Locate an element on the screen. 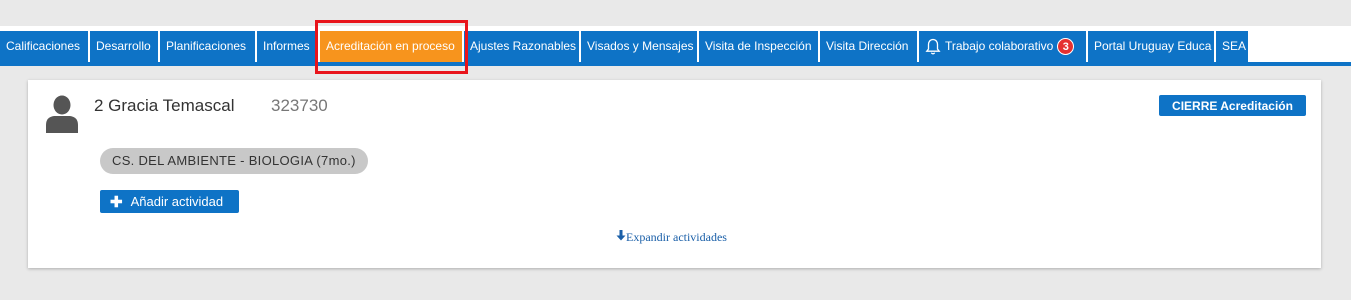  subject-pill: CS. DEL AMBIENTE - BIOLOGIA (7mo.) is located at coordinates (234, 161).